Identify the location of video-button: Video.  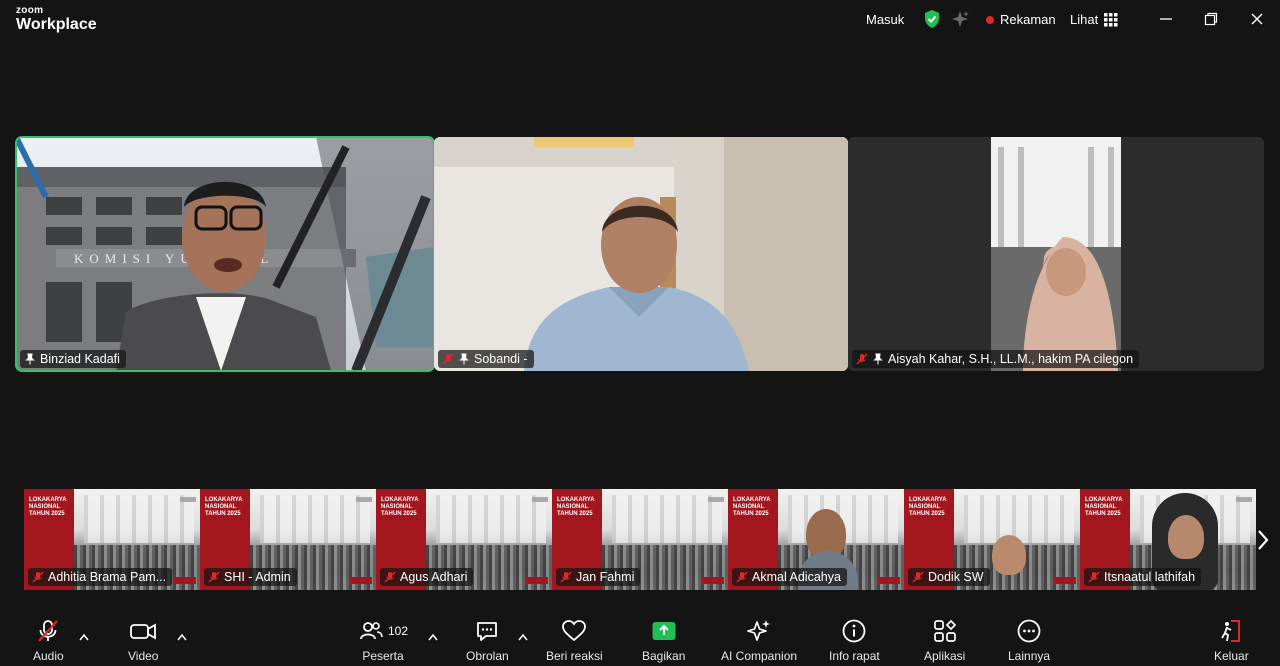
(143, 640).